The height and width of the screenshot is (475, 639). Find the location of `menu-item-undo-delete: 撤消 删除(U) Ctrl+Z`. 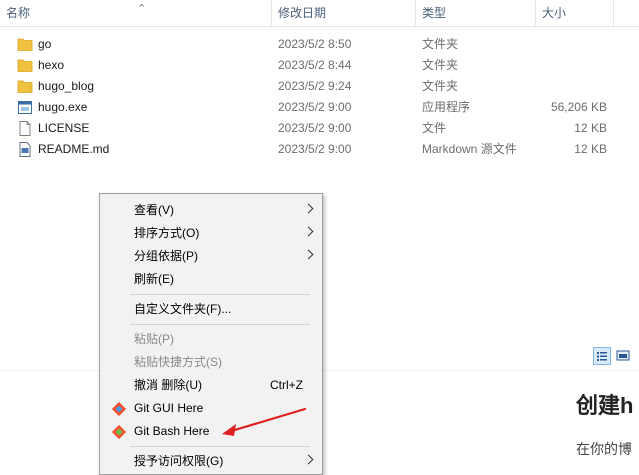

menu-item-undo-delete: 撤消 删除(U) Ctrl+Z is located at coordinates (211, 385).